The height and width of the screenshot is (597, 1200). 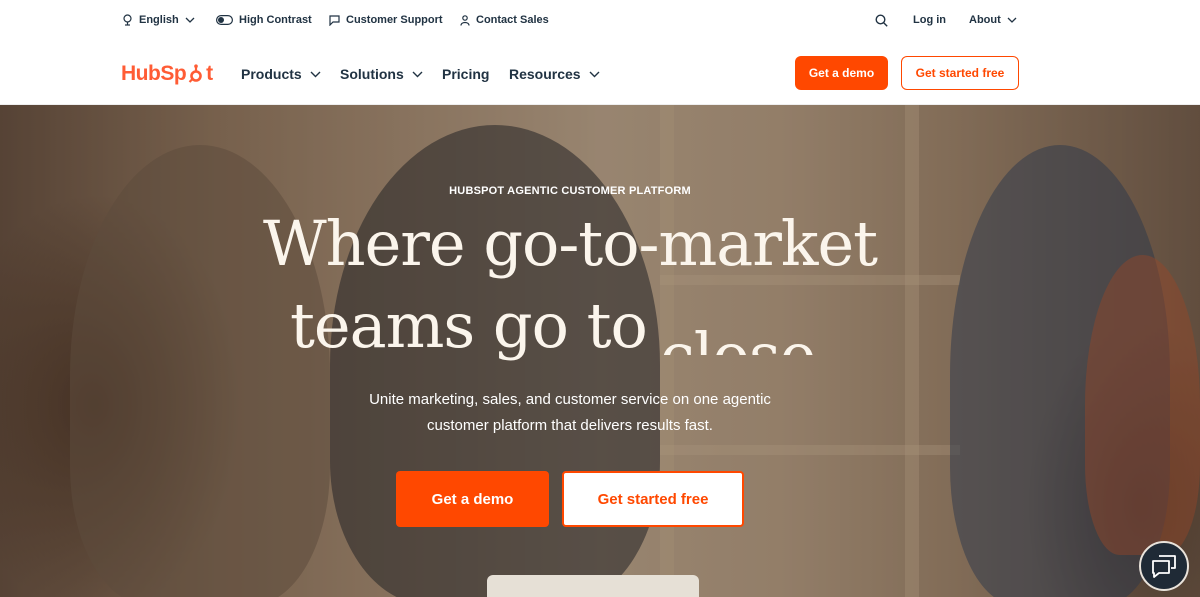 What do you see at coordinates (154, 73) in the screenshot?
I see `logo-text-start: HubSp` at bounding box center [154, 73].